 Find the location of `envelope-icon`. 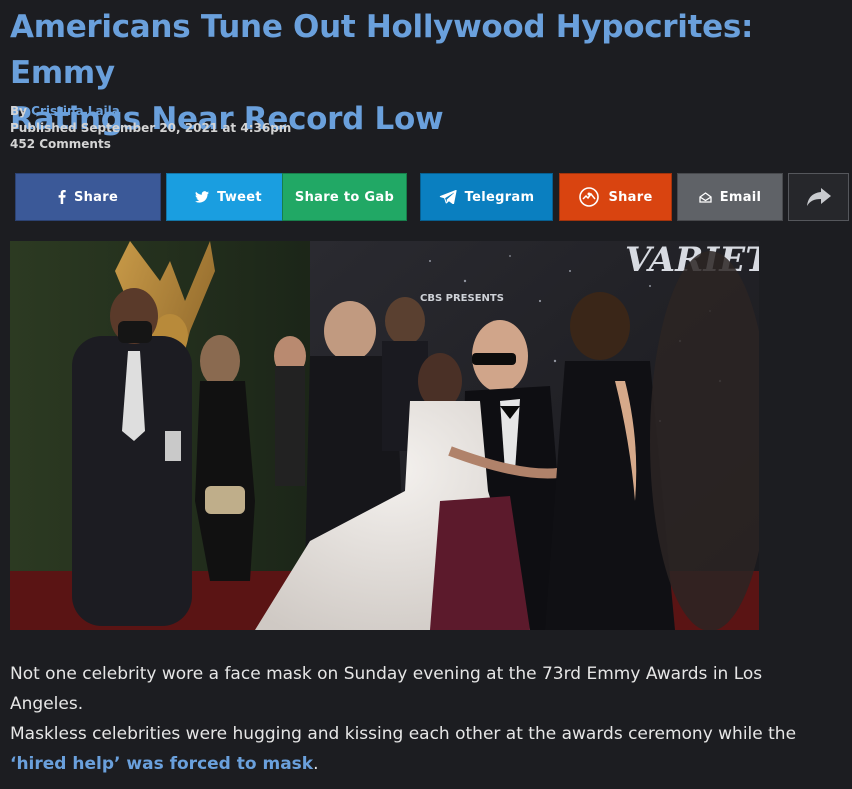

envelope-icon is located at coordinates (705, 197).